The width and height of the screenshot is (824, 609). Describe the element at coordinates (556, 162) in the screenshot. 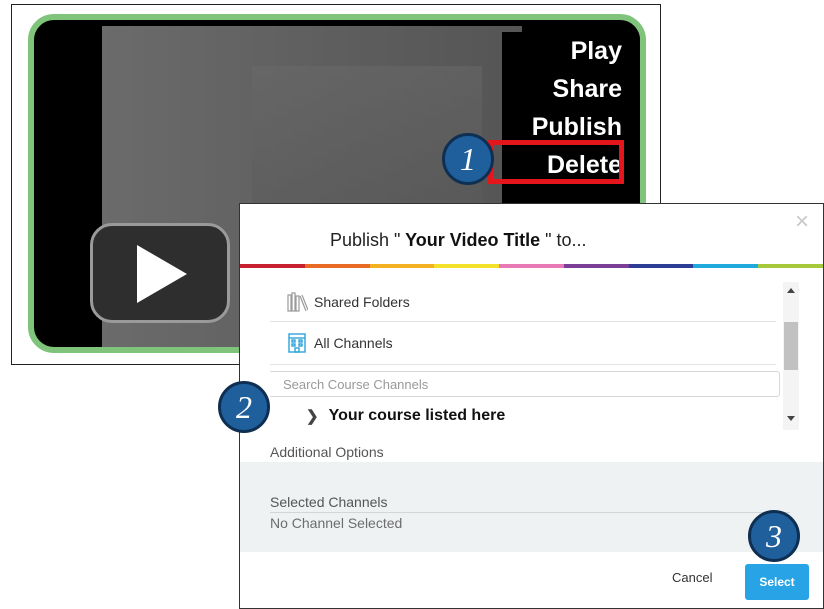

I see `publish-highlight-box` at that location.